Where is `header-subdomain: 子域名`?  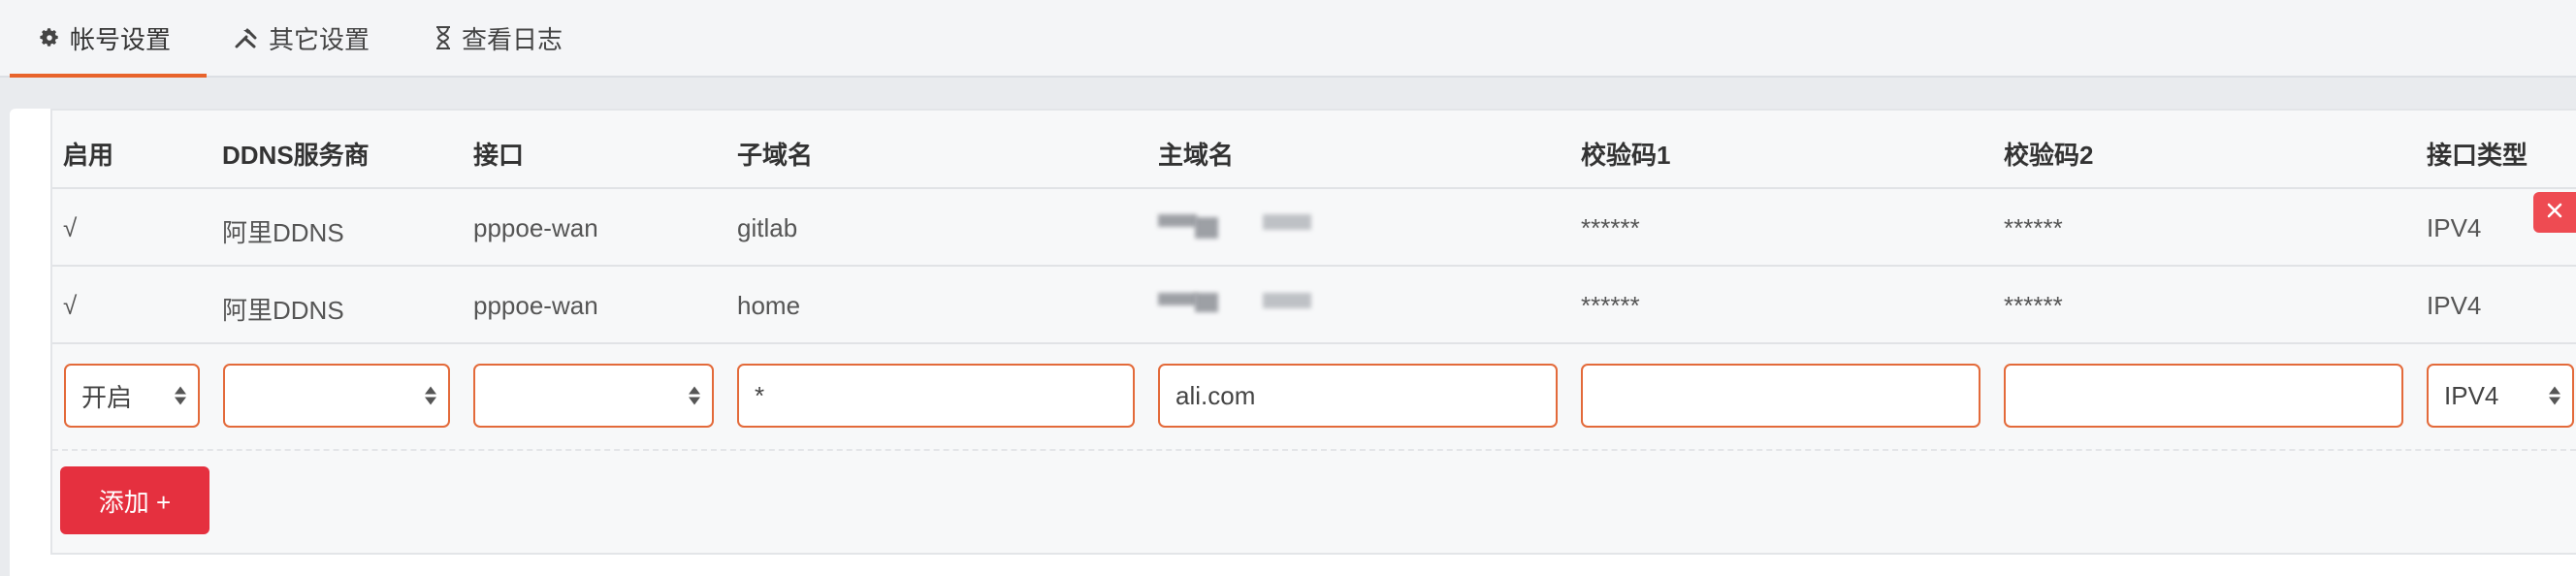 header-subdomain: 子域名 is located at coordinates (775, 155).